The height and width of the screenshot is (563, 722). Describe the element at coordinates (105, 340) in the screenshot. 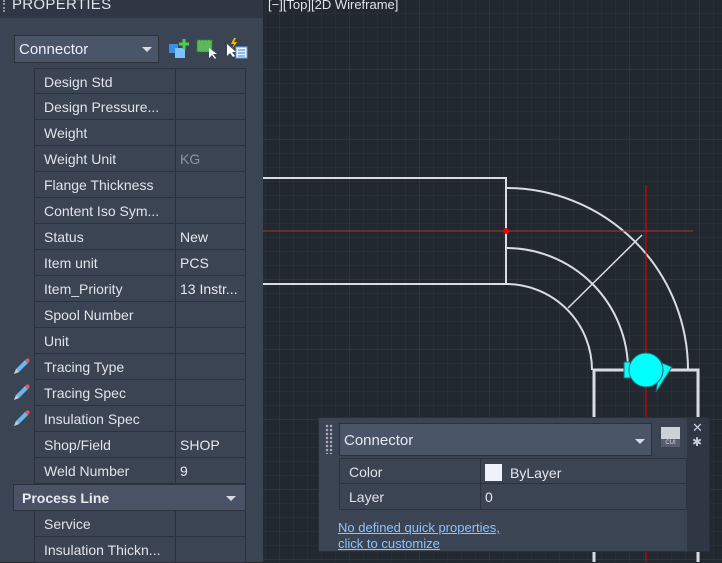

I see `property-label: Unit` at that location.